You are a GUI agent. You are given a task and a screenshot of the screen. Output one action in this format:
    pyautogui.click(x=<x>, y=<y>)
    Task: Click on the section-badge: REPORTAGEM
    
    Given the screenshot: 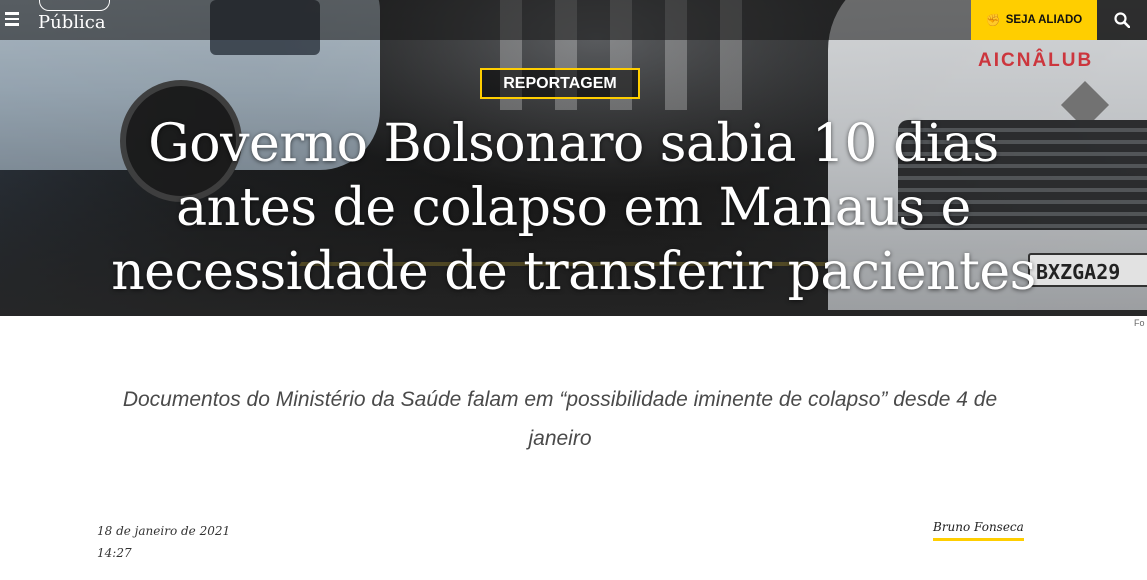 What is the action you would take?
    pyautogui.click(x=560, y=83)
    